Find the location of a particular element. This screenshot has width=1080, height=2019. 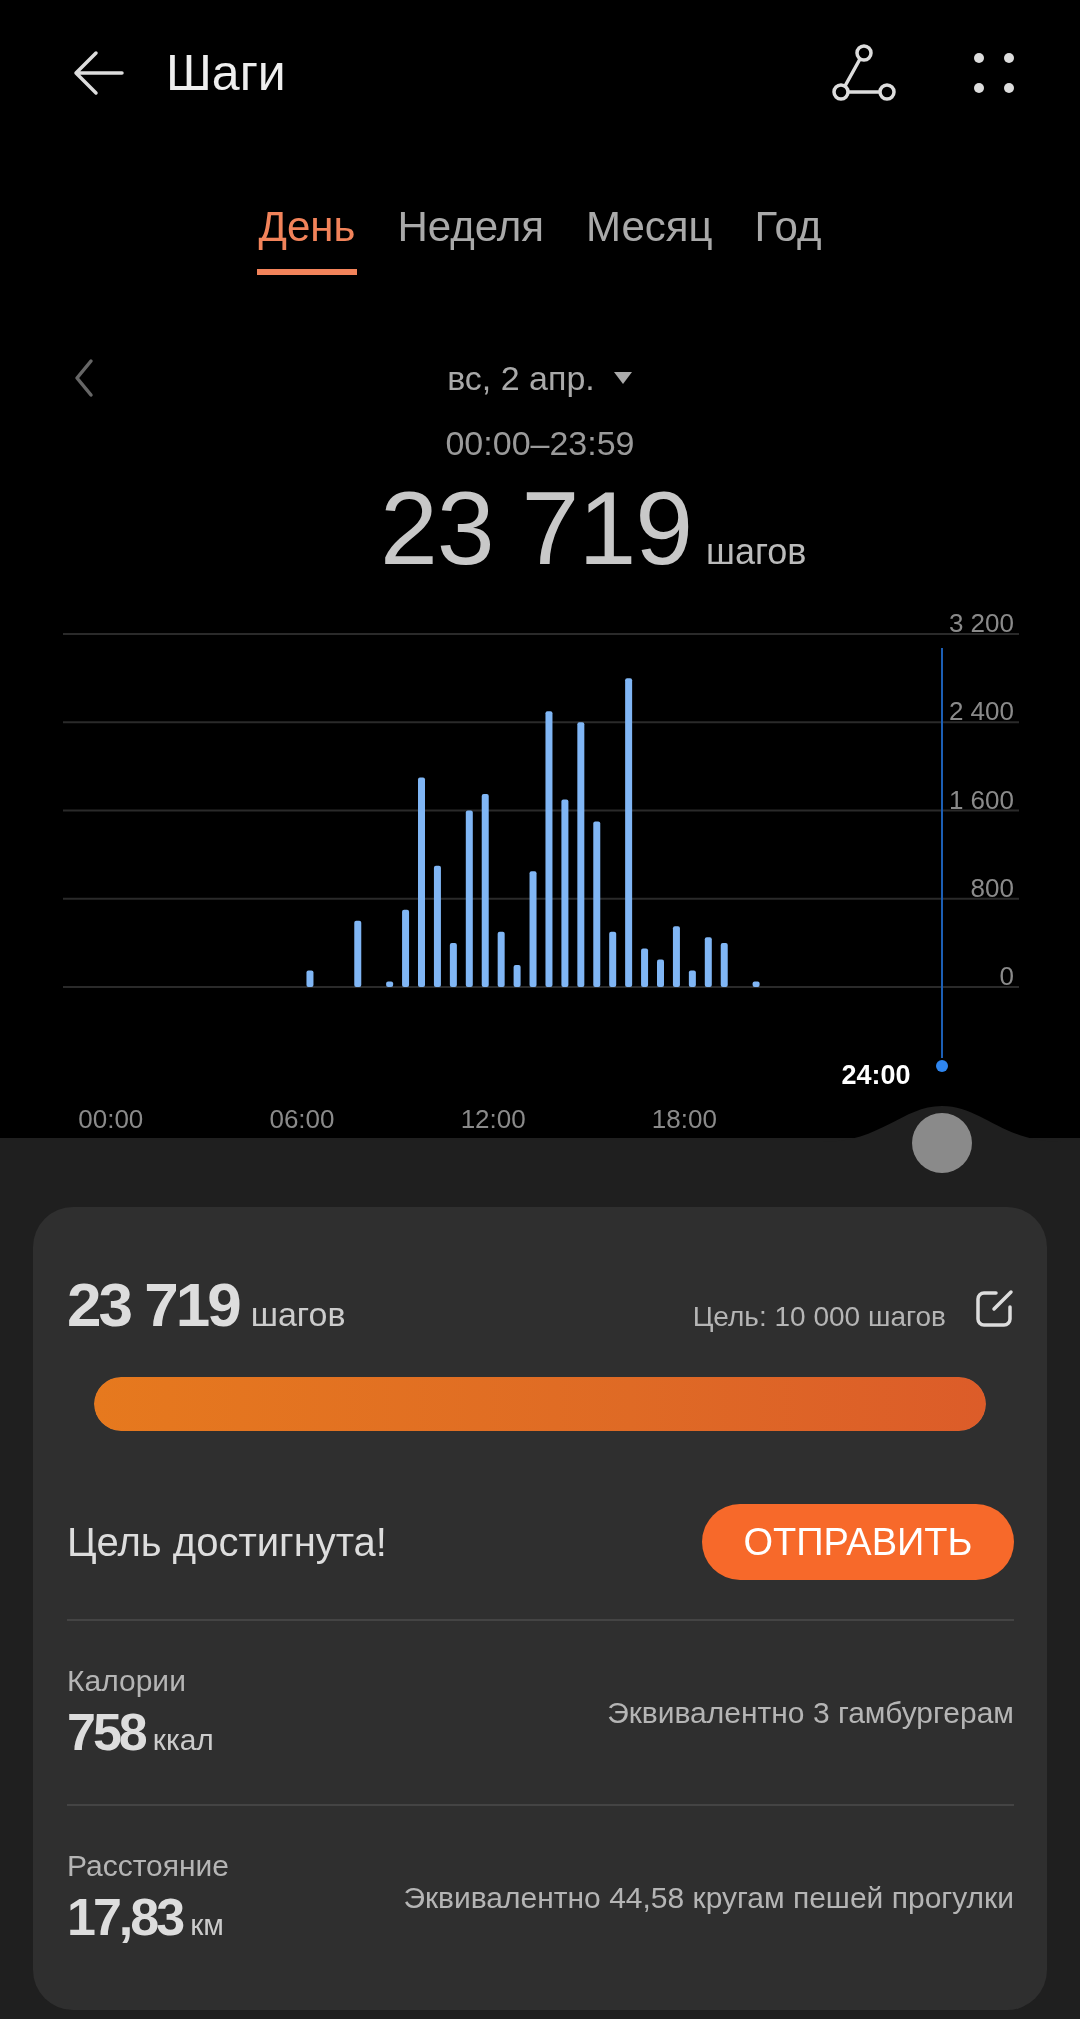

stat-unit: ккал is located at coordinates (183, 1739).